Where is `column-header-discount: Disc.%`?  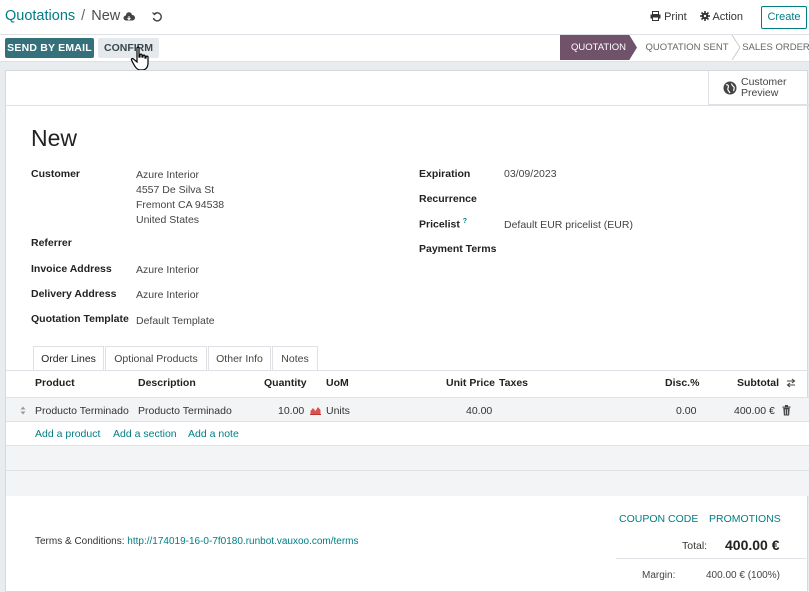 column-header-discount: Disc.% is located at coordinates (682, 383).